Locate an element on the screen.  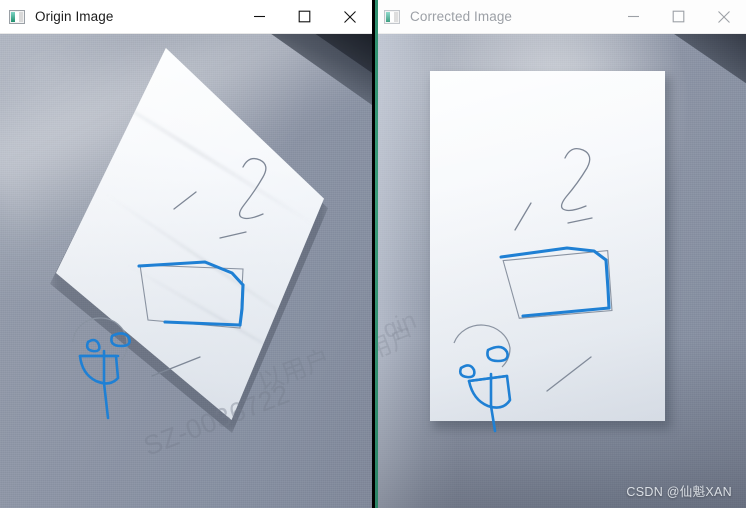
window-title-origin: Origin Image is located at coordinates (74, 16).